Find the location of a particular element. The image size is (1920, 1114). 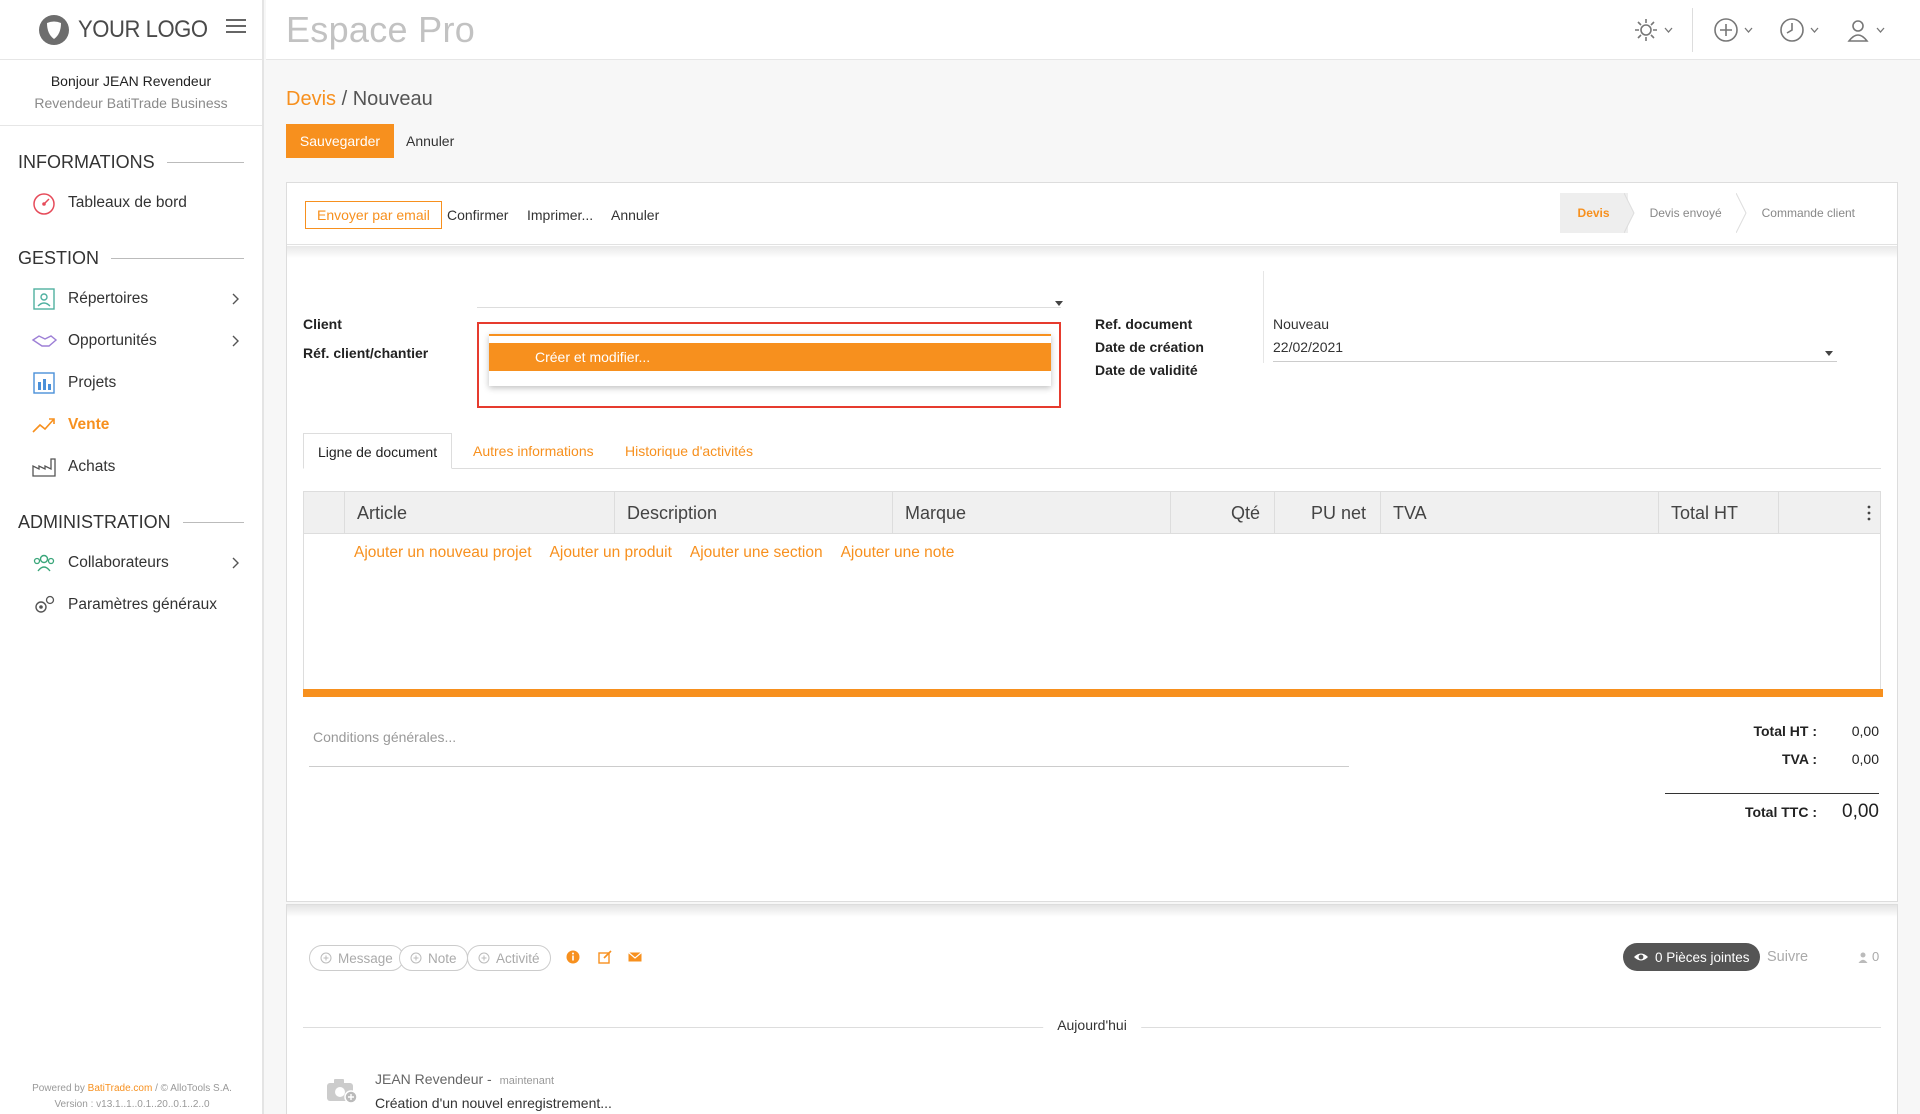

user-icon is located at coordinates (1858, 31).